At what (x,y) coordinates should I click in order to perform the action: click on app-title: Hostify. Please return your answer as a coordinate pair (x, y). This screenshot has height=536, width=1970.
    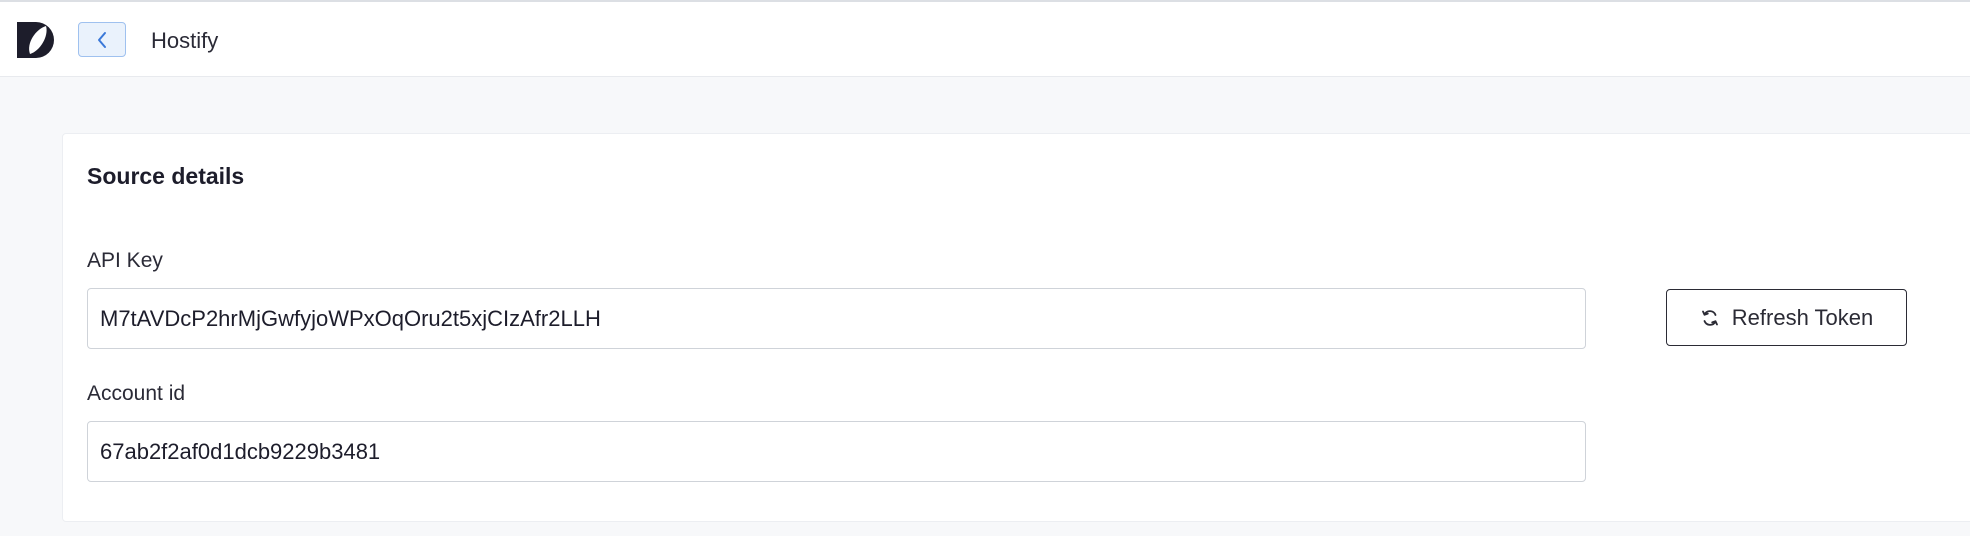
    Looking at the image, I should click on (185, 40).